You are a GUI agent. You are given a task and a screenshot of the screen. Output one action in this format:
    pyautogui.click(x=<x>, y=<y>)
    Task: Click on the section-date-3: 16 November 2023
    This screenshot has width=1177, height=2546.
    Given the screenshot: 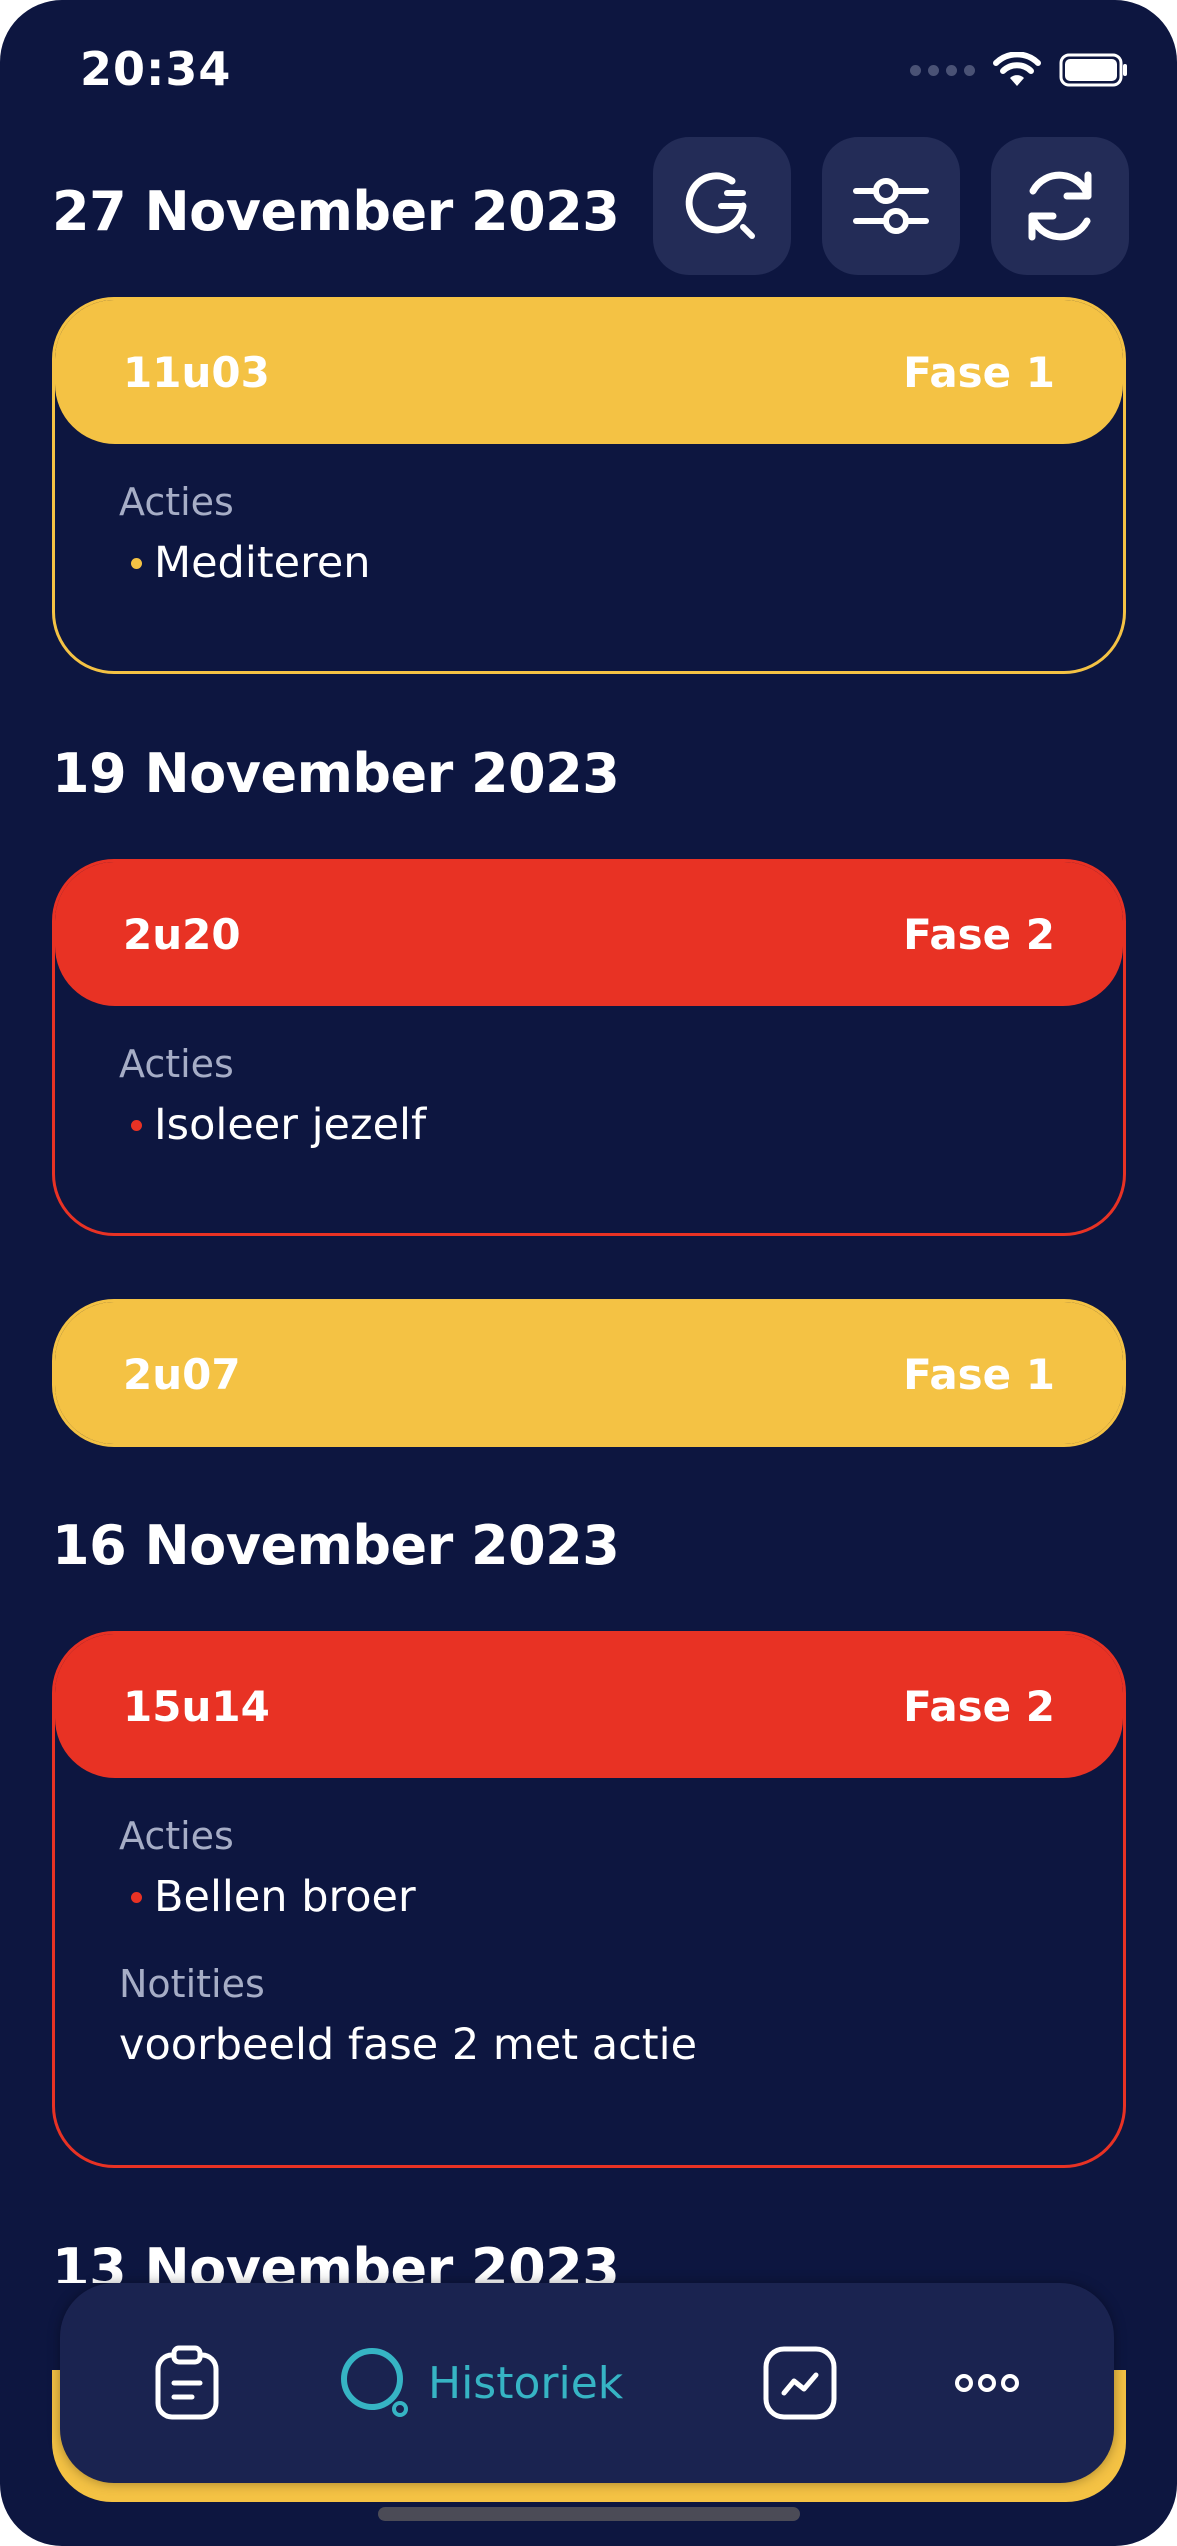 What is the action you would take?
    pyautogui.click(x=336, y=1545)
    